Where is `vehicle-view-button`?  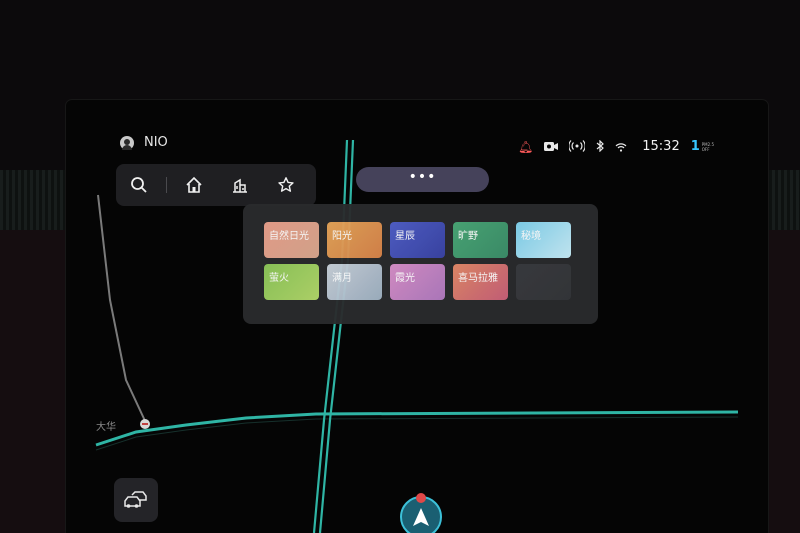
vehicle-view-button is located at coordinates (136, 500).